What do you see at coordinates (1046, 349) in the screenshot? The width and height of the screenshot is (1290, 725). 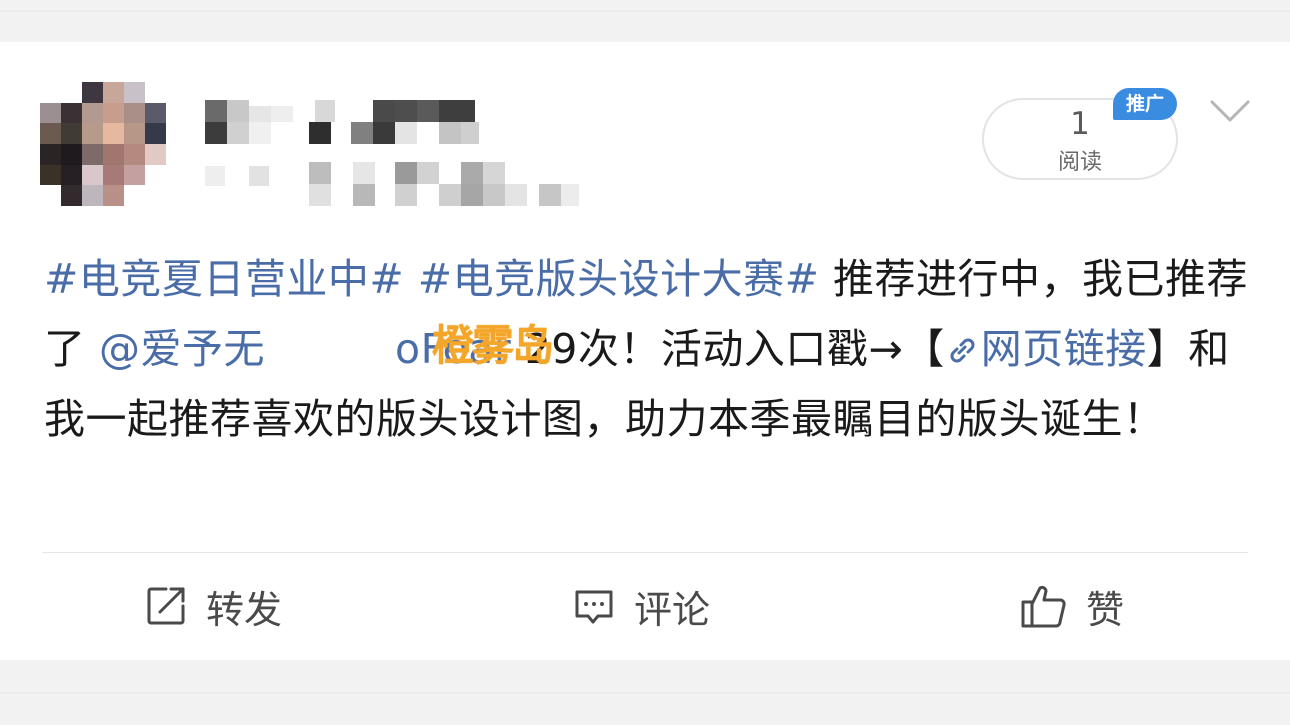 I see `web-link: 网页链接` at bounding box center [1046, 349].